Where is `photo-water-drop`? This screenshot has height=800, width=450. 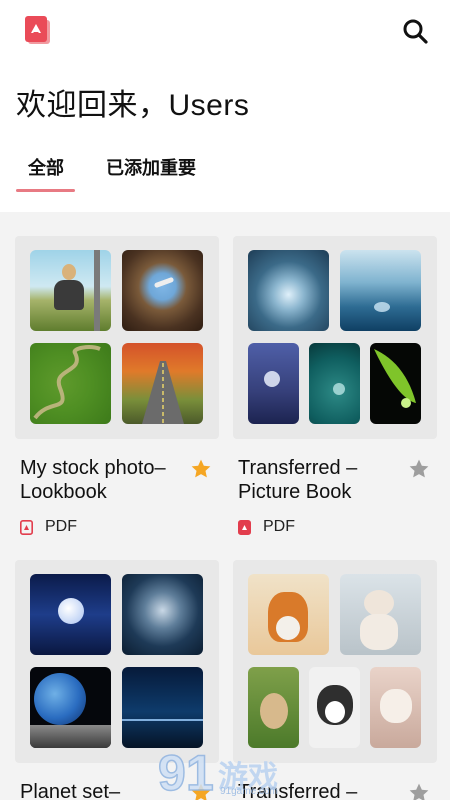 photo-water-drop is located at coordinates (288, 290).